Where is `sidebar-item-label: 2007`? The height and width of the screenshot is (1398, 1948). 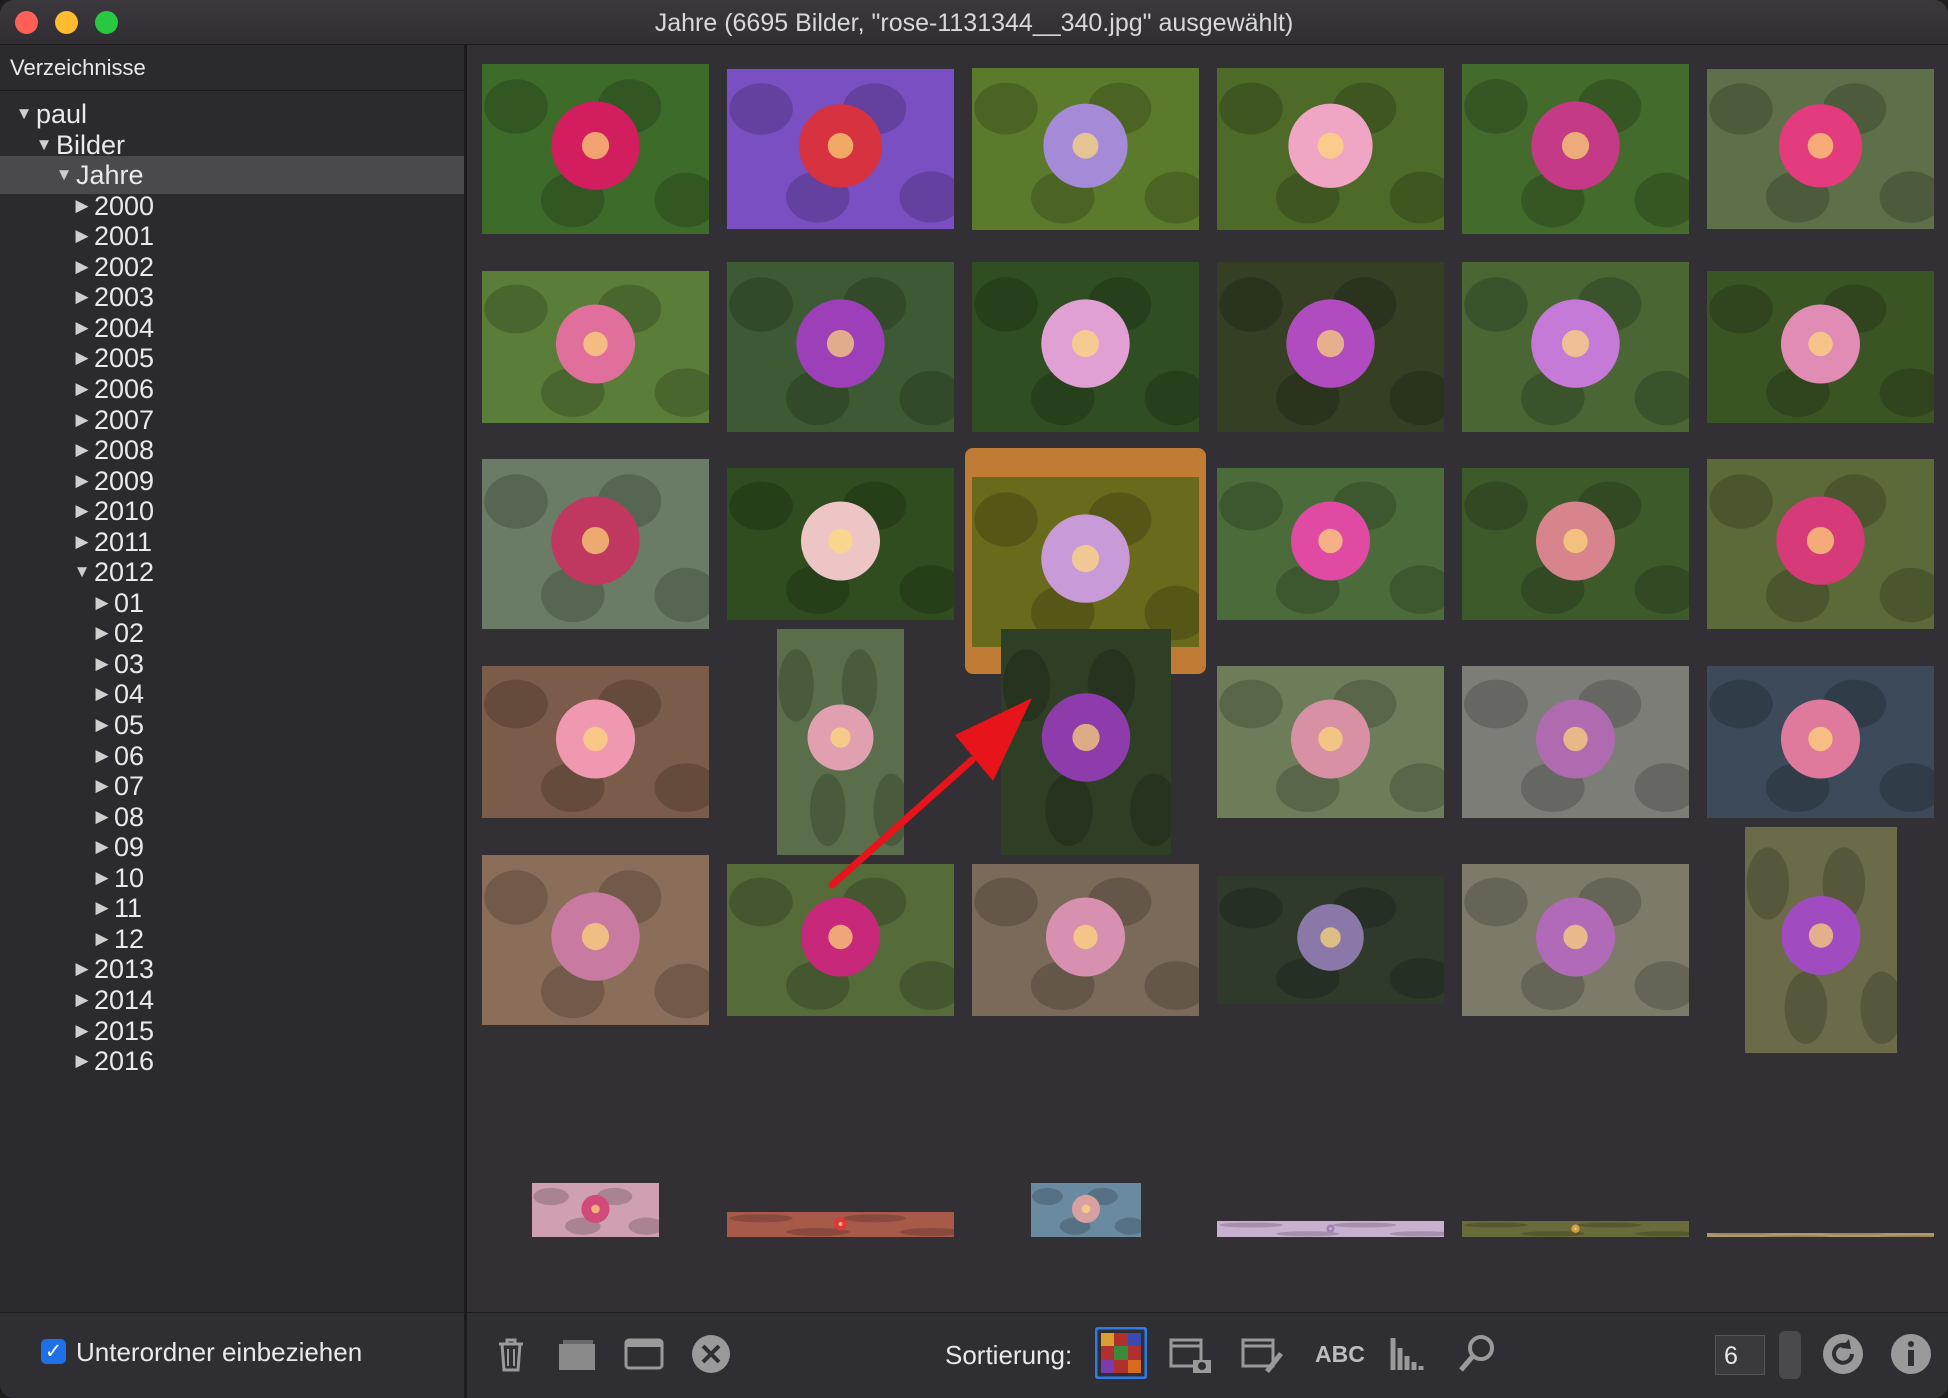
sidebar-item-label: 2007 is located at coordinates (124, 419).